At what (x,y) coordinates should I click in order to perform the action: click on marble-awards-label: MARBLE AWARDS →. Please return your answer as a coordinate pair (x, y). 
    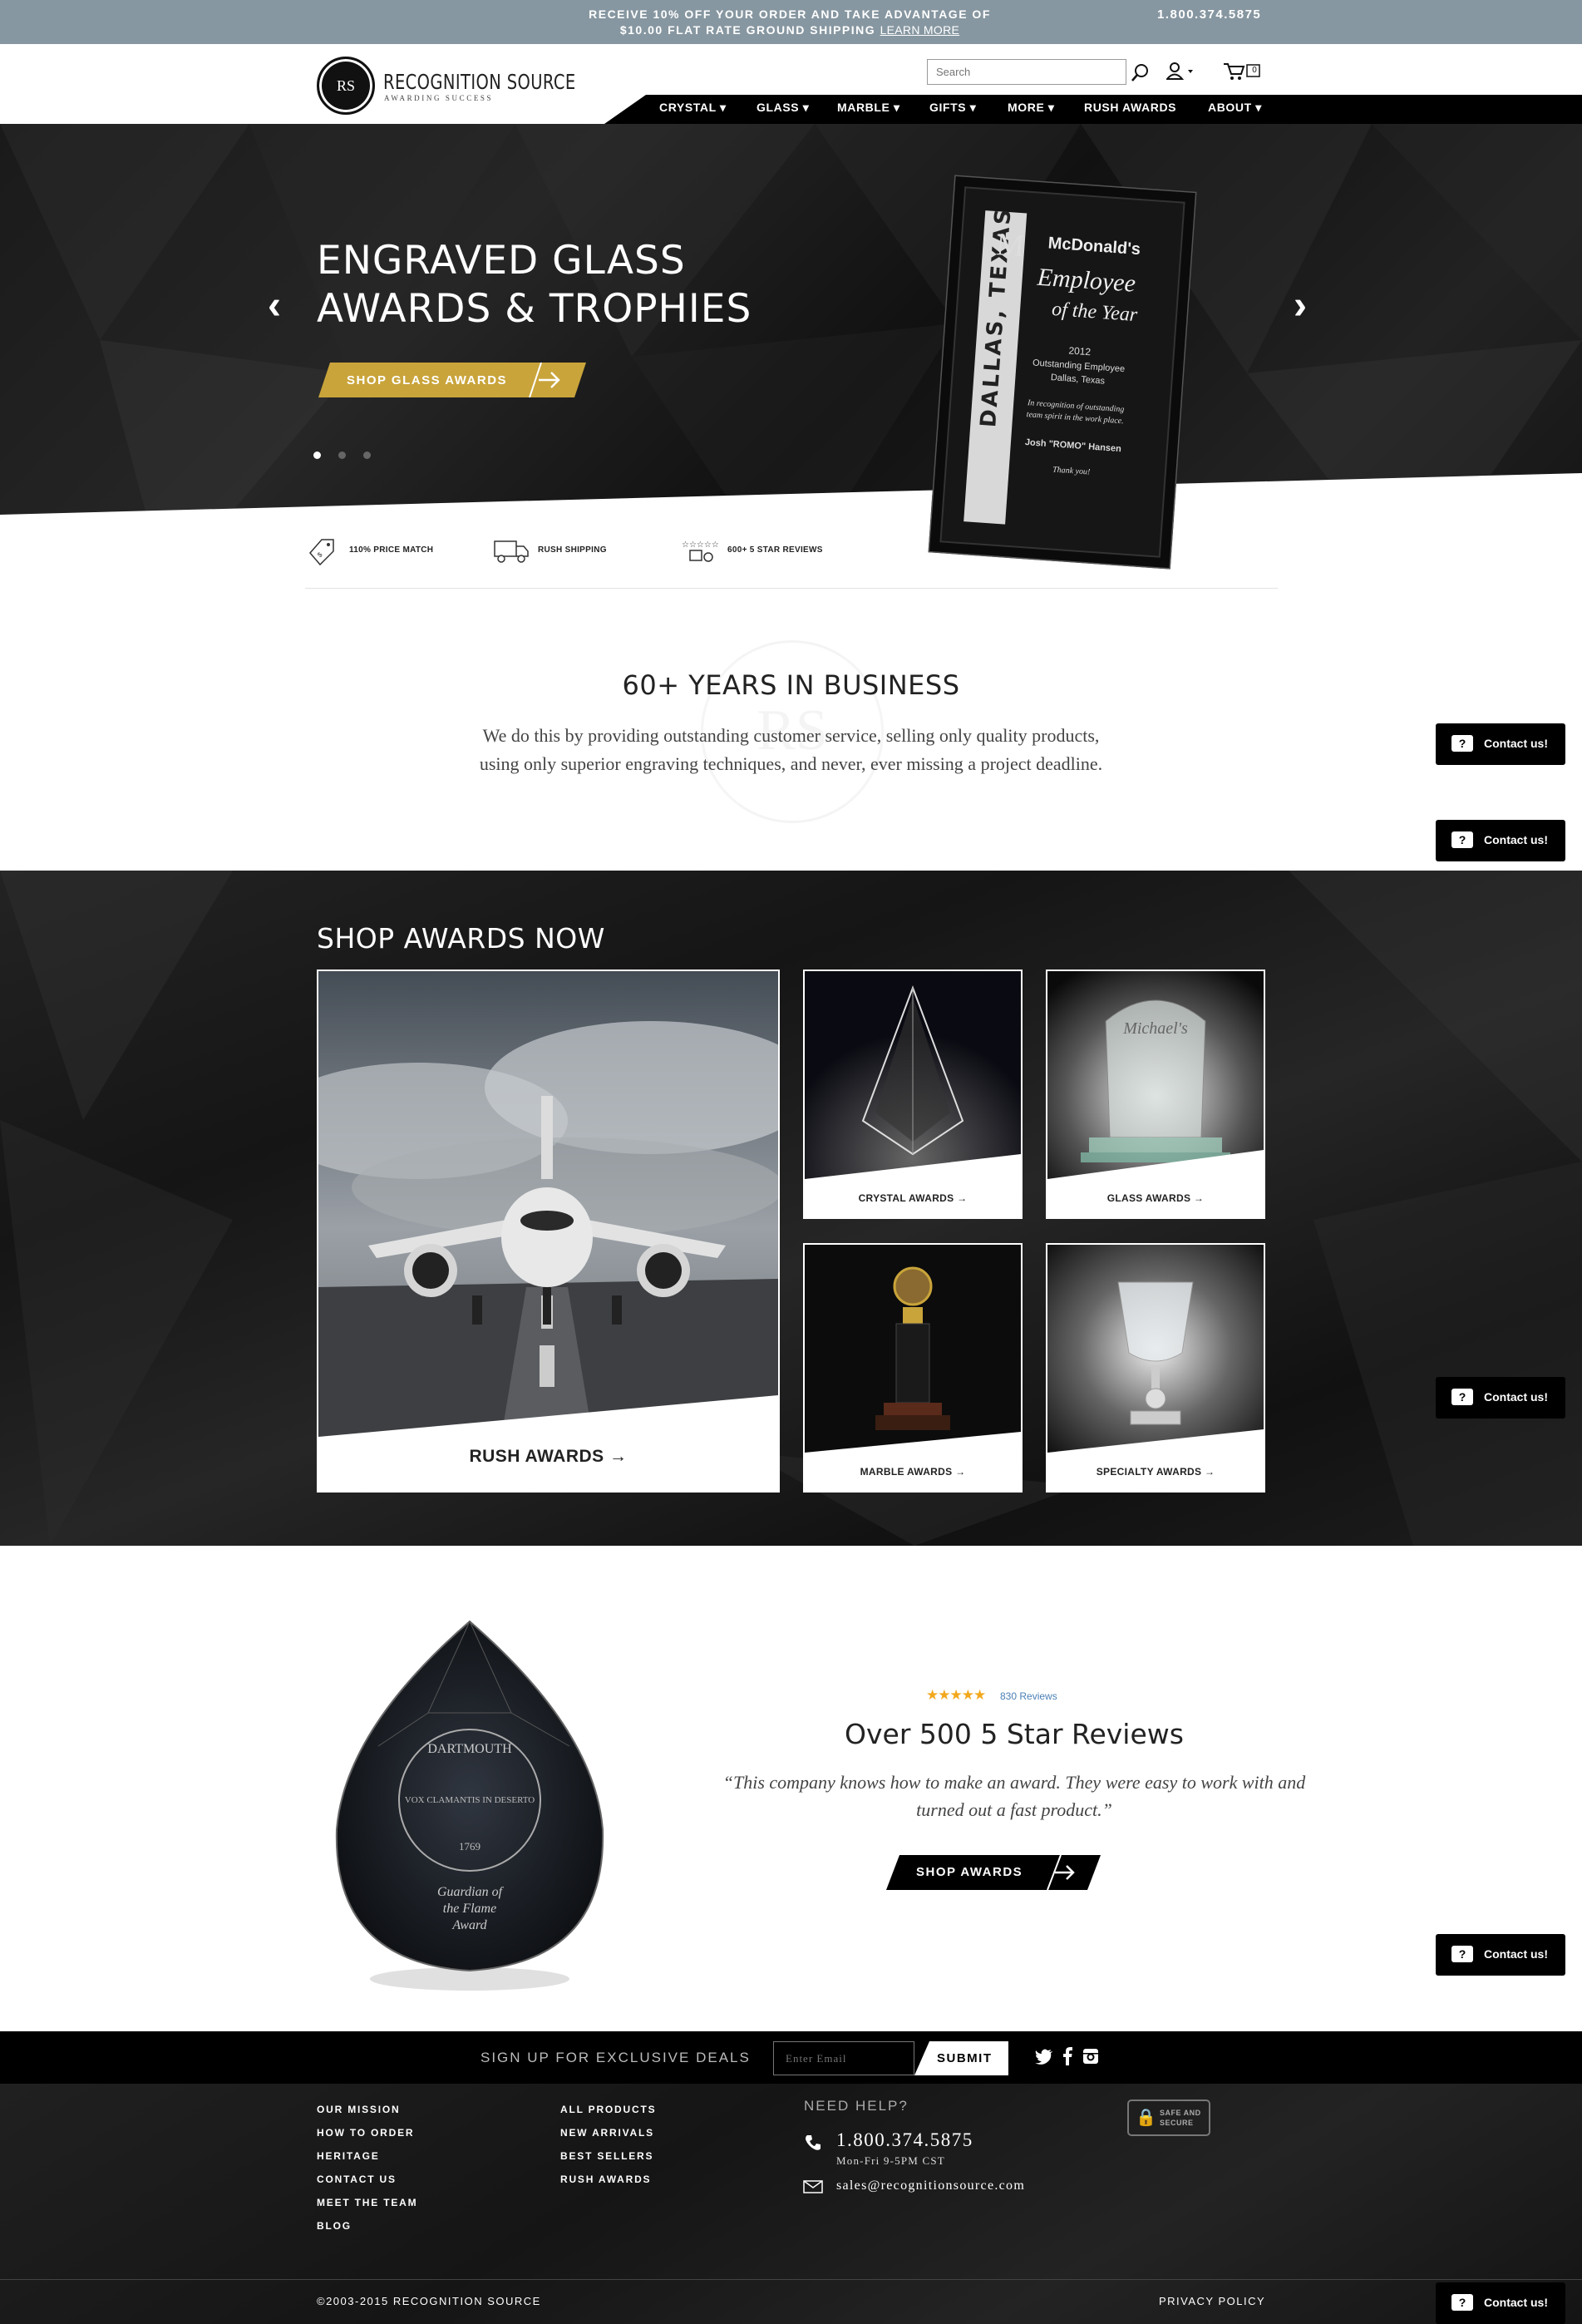
    Looking at the image, I should click on (913, 1472).